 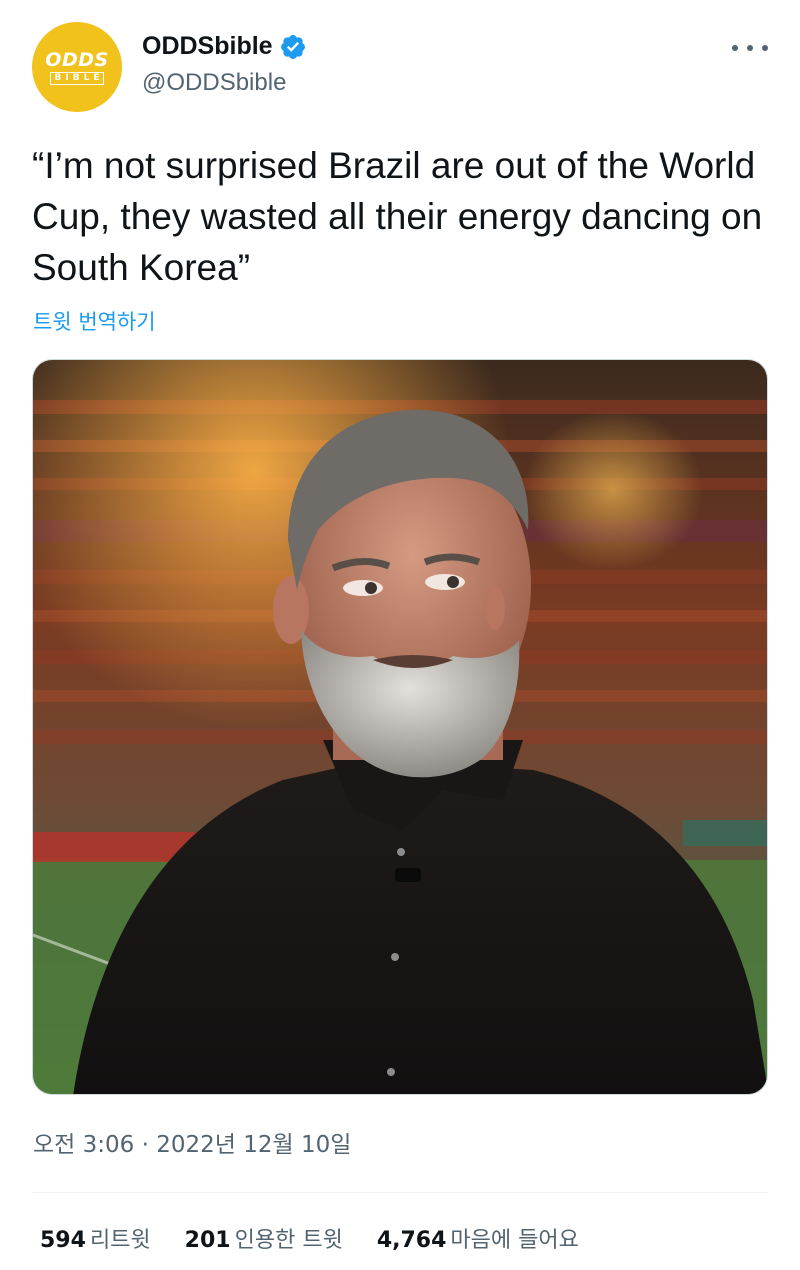 I want to click on author-names: ODDSbible @ODDSbible, so click(x=224, y=64).